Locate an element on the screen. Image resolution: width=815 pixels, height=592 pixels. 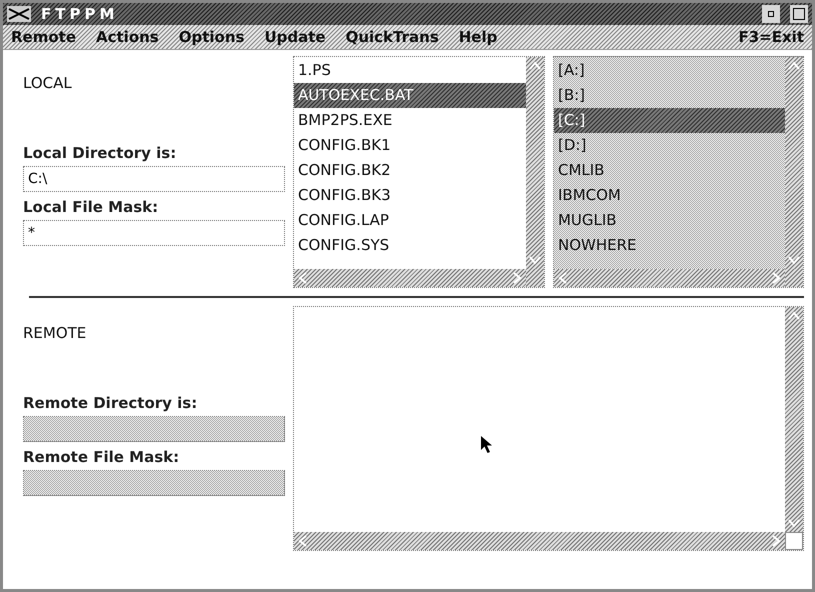
window-title: FTPPM is located at coordinates (79, 14).